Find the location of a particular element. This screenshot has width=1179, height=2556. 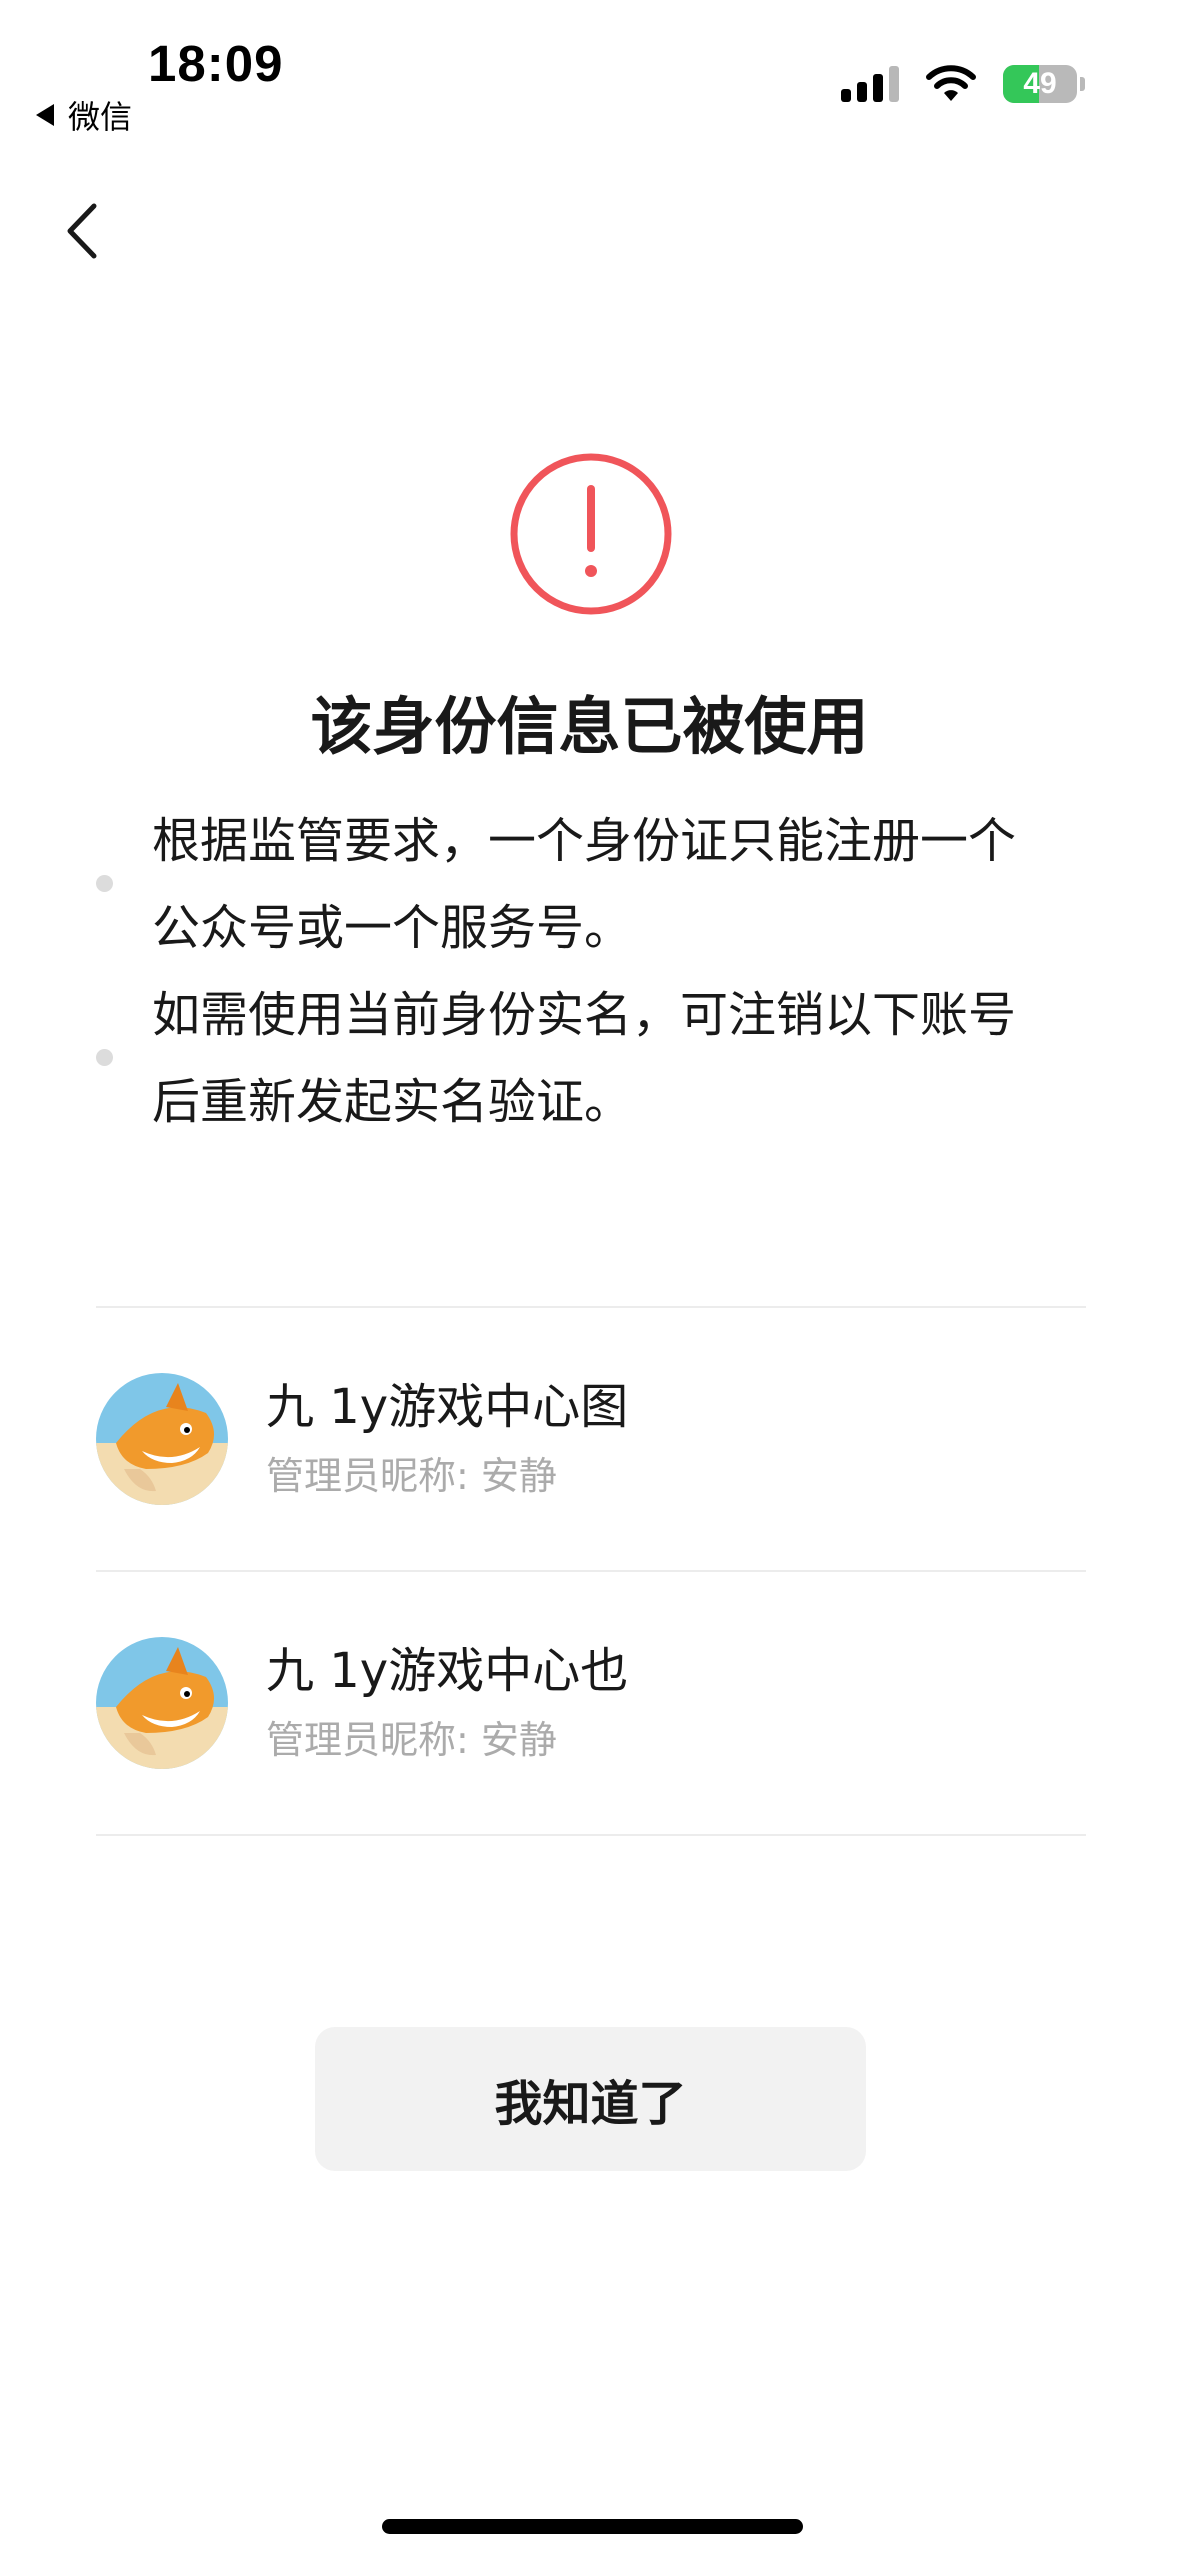

account-name: 九 1y游戏中心也 is located at coordinates (447, 1671).